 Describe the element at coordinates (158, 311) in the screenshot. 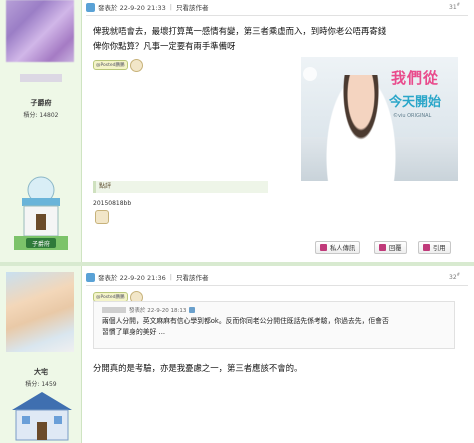

I see `quote-timestamp: 發表於 22-9-20 18:13` at that location.